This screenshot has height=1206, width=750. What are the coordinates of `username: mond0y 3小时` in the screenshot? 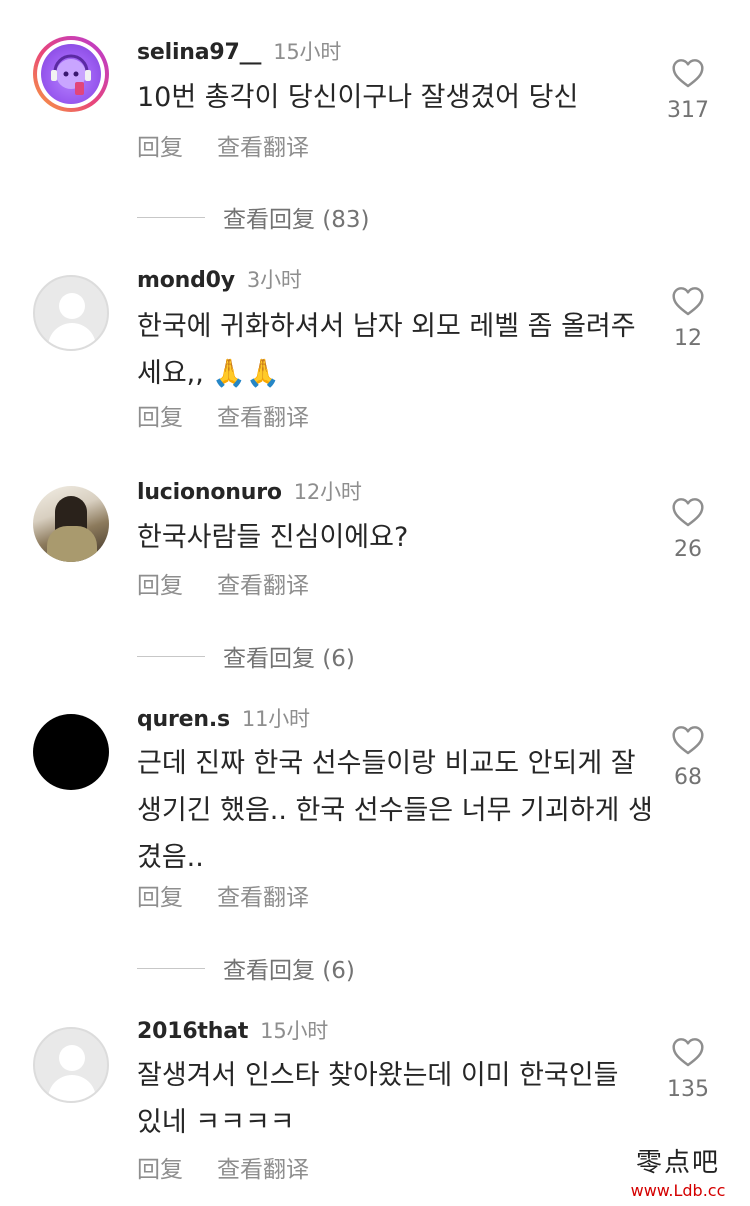 It's located at (219, 279).